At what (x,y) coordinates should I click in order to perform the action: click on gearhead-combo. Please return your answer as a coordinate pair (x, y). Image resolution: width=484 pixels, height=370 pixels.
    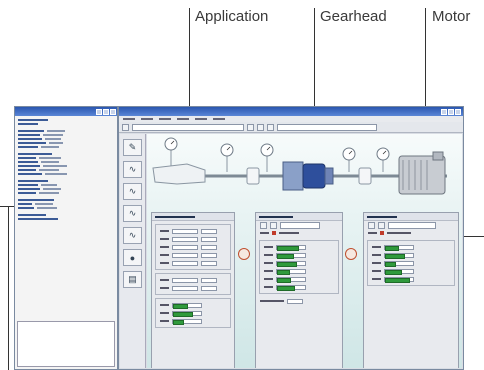
    Looking at the image, I should click on (300, 225).